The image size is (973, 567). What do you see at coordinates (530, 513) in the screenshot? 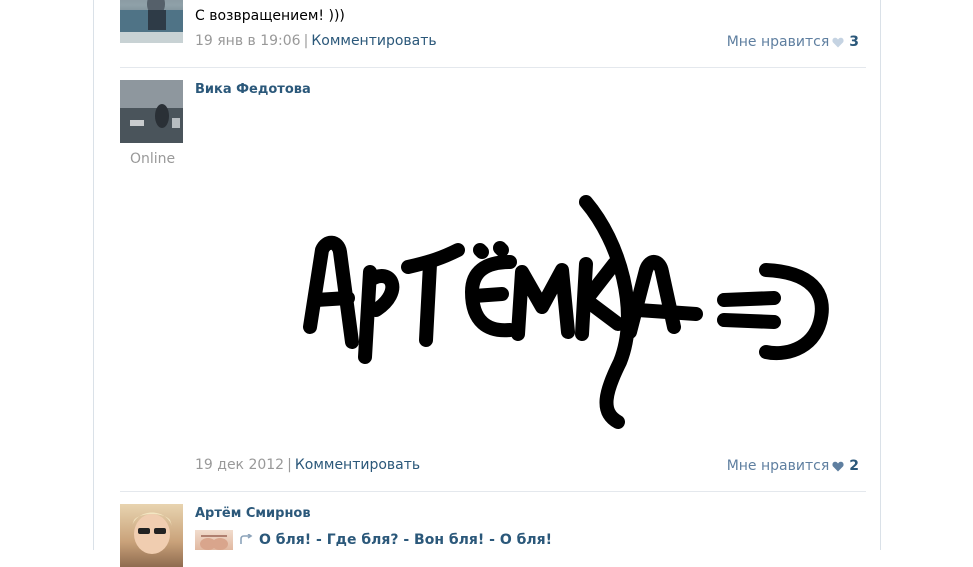
I see `post-author: Артём Смирнов` at bounding box center [530, 513].